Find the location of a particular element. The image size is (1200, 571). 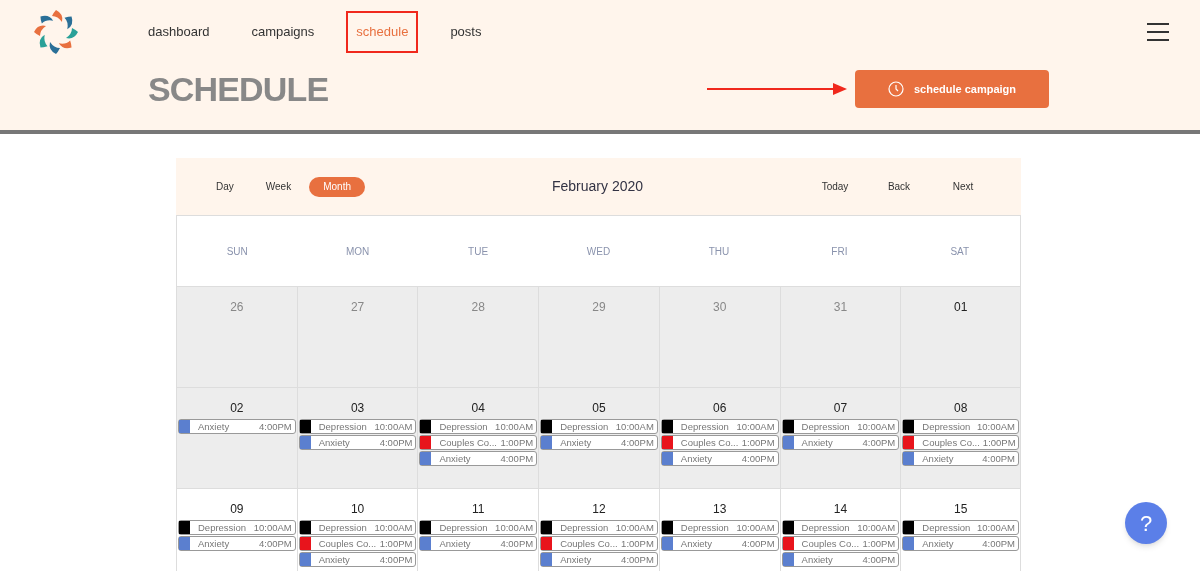

weekday-label: THU is located at coordinates (719, 251).